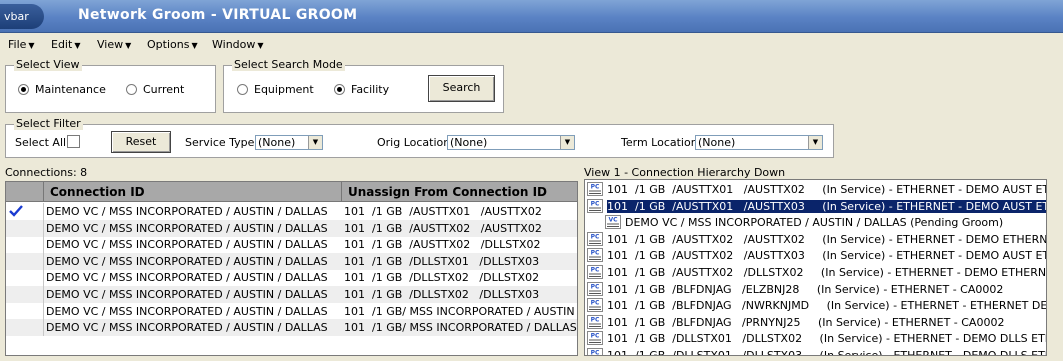  What do you see at coordinates (442, 278) in the screenshot?
I see `unassign-cell: 101 /1 GB /DLLSTX02 /DLLSTX02` at bounding box center [442, 278].